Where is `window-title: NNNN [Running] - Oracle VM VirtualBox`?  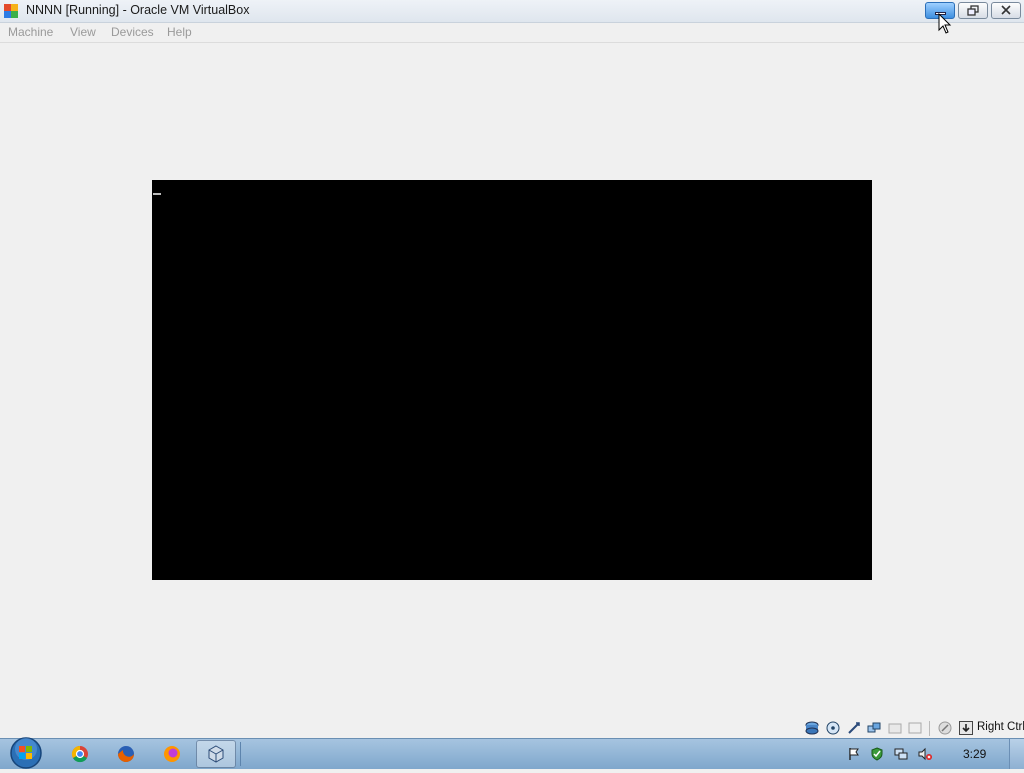 window-title: NNNN [Running] - Oracle VM VirtualBox is located at coordinates (138, 10).